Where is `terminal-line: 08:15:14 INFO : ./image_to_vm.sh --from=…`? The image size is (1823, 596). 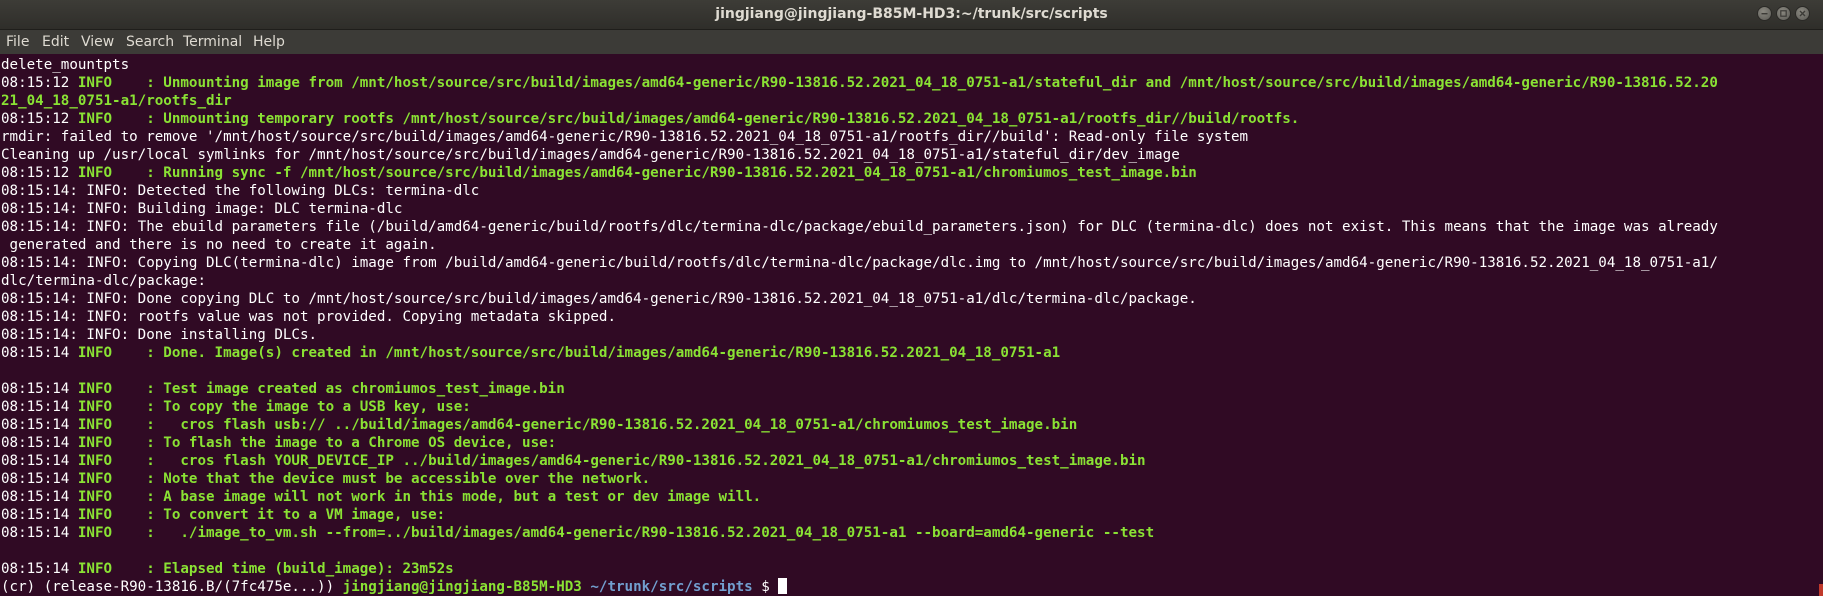
terminal-line: 08:15:14 INFO : ./image_to_vm.sh --from=… is located at coordinates (910, 533).